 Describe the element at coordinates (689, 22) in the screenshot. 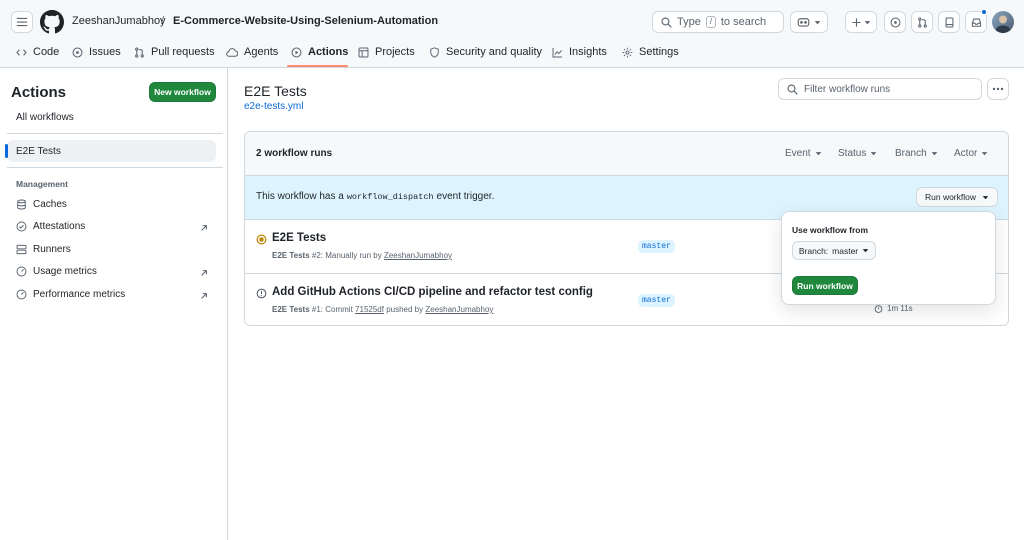

I see `search-prefix: Type` at that location.